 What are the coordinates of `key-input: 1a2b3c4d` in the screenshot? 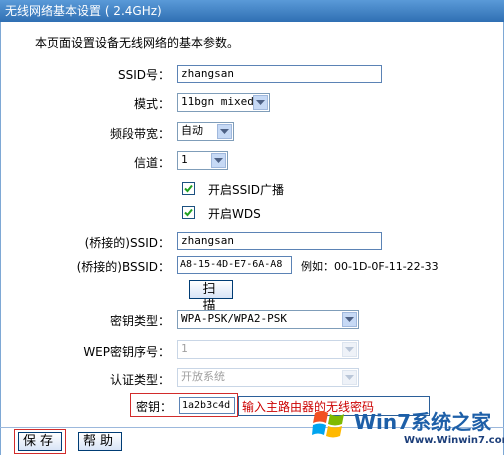 It's located at (207, 405).